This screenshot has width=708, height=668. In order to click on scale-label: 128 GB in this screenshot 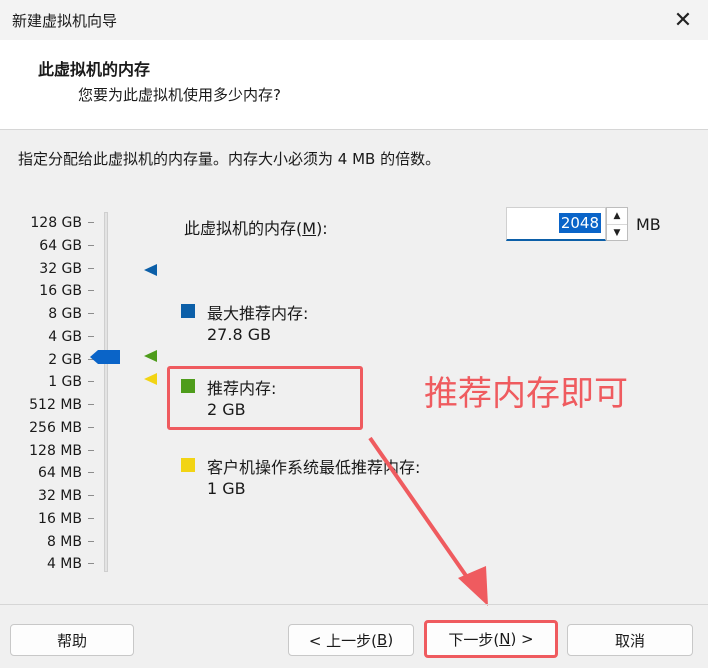, I will do `click(56, 223)`.